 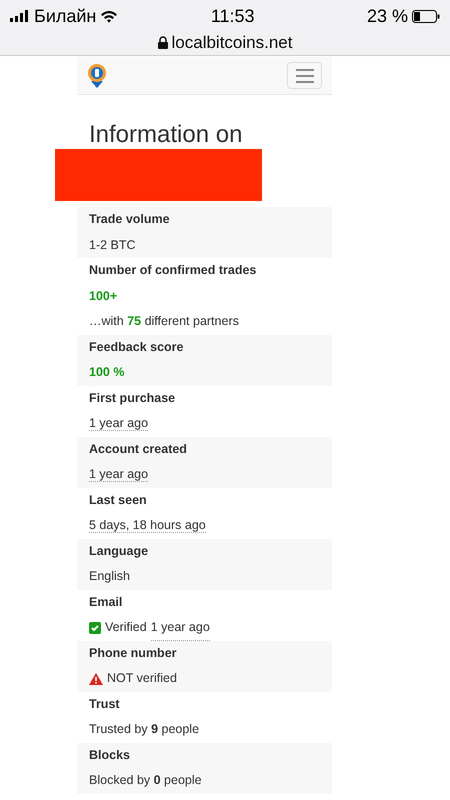 I want to click on partners-text: …with 75 different partners, so click(x=164, y=321).